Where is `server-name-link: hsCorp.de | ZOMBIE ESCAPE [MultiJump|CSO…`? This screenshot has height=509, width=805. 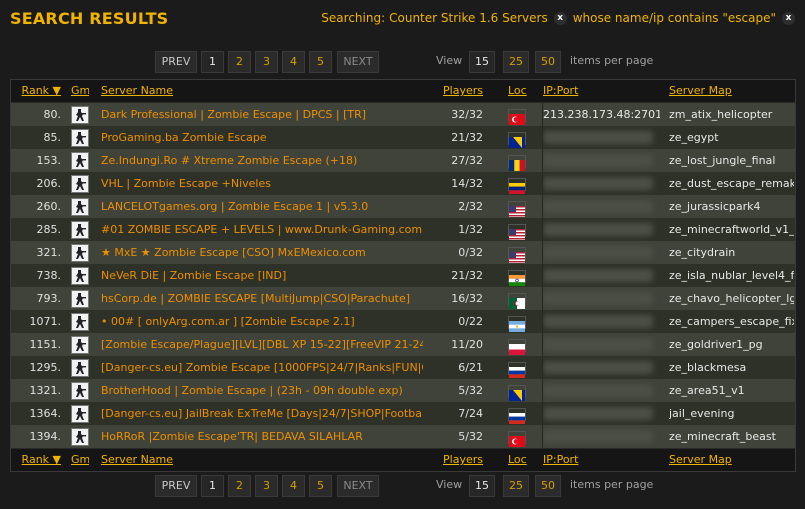 server-name-link: hsCorp.de | ZOMBIE ESCAPE [MultiJump|CSO… is located at coordinates (262, 298).